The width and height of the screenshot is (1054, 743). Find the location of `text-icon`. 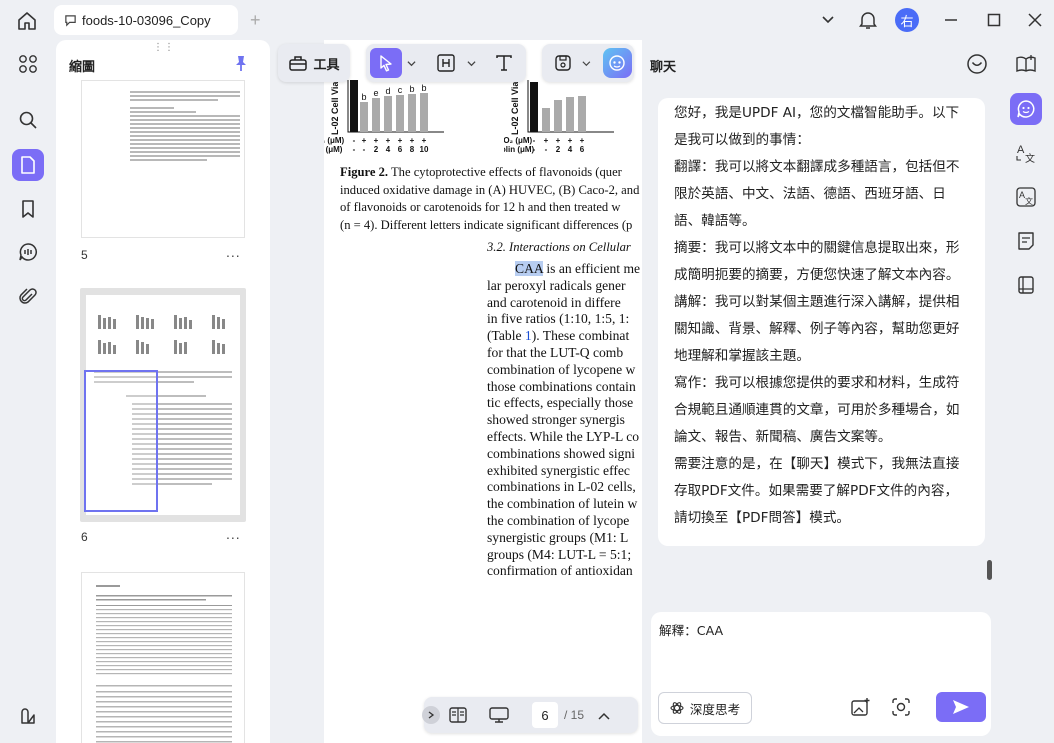

text-icon is located at coordinates (504, 63).